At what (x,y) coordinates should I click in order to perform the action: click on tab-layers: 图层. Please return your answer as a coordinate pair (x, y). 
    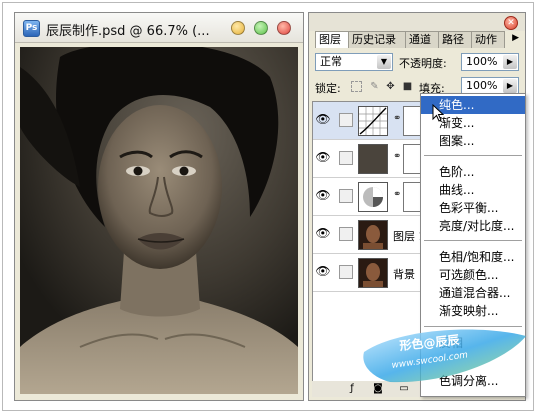
    Looking at the image, I should click on (332, 39).